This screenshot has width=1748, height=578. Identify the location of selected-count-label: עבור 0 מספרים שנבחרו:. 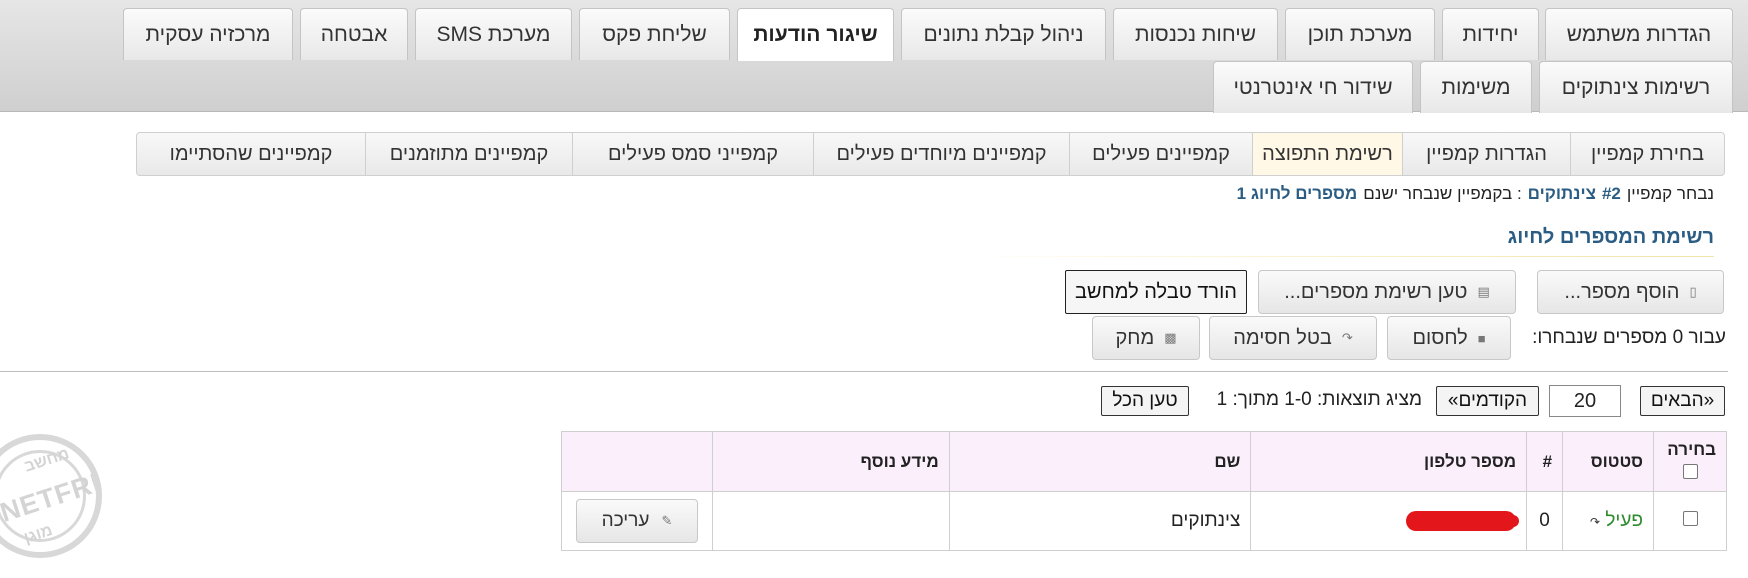
(1629, 337).